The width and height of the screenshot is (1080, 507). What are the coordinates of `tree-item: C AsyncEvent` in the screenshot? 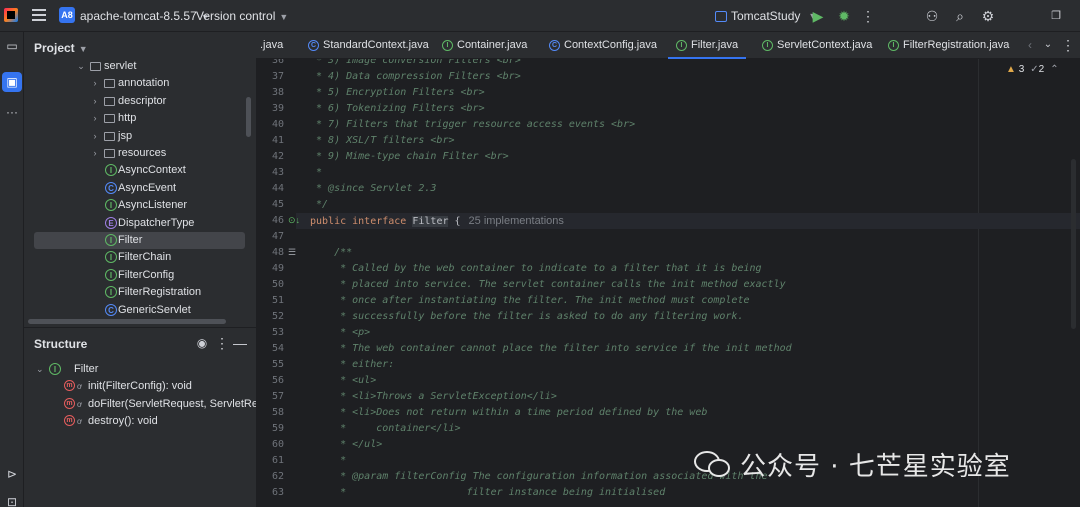 It's located at (140, 188).